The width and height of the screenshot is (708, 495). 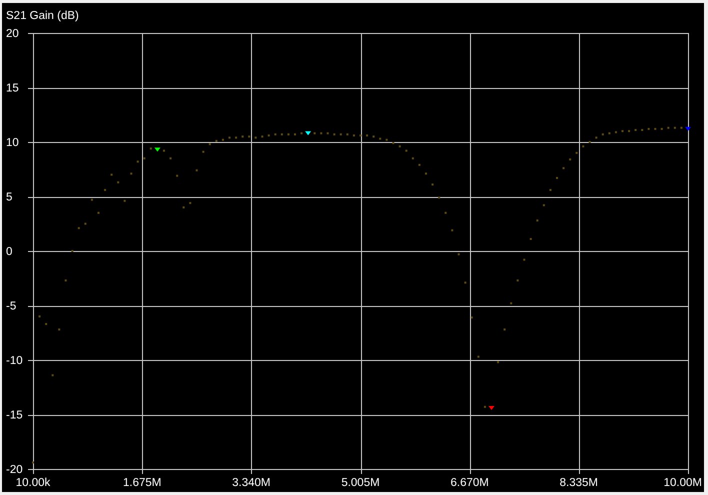 What do you see at coordinates (42, 16) in the screenshot?
I see `chart-title: S21 Gain (dB)` at bounding box center [42, 16].